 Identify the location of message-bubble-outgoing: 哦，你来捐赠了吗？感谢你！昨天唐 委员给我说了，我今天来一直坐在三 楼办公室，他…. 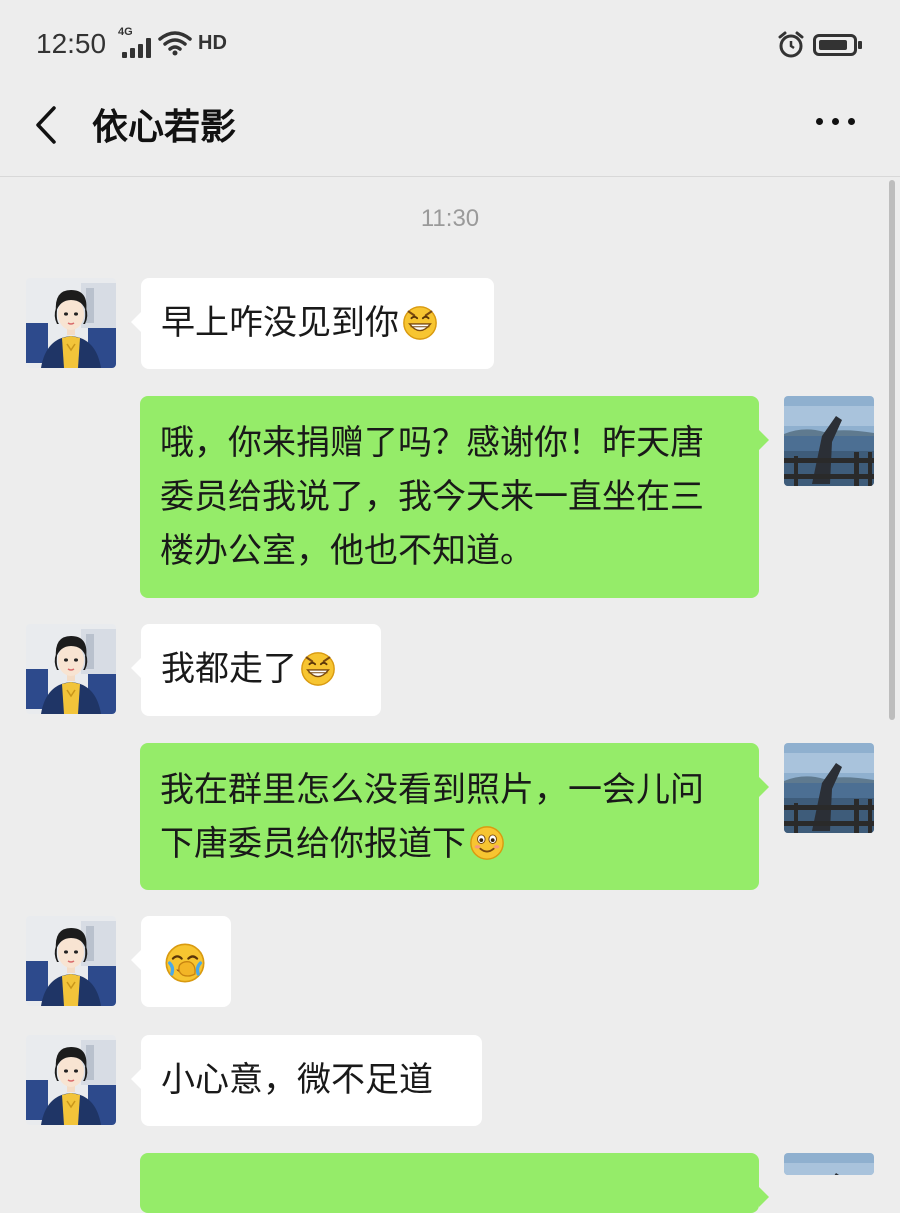
(454, 497).